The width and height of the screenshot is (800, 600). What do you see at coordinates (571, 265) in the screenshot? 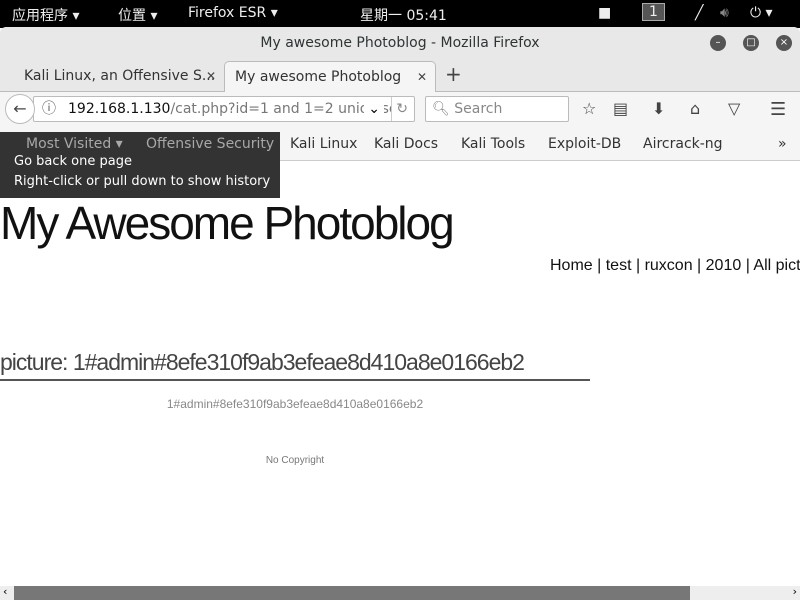
I see `nav-home: Home` at bounding box center [571, 265].